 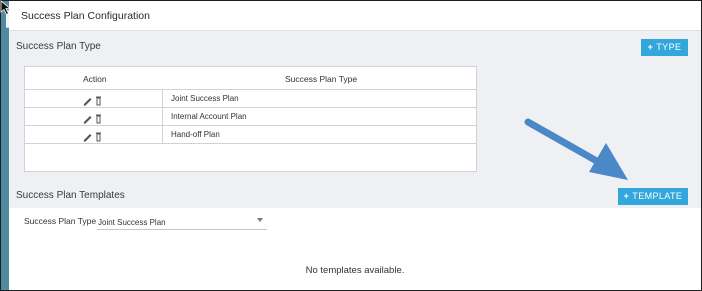 I want to click on templates-section-header: Success Plan Templates + TEMPLATE, so click(x=355, y=194).